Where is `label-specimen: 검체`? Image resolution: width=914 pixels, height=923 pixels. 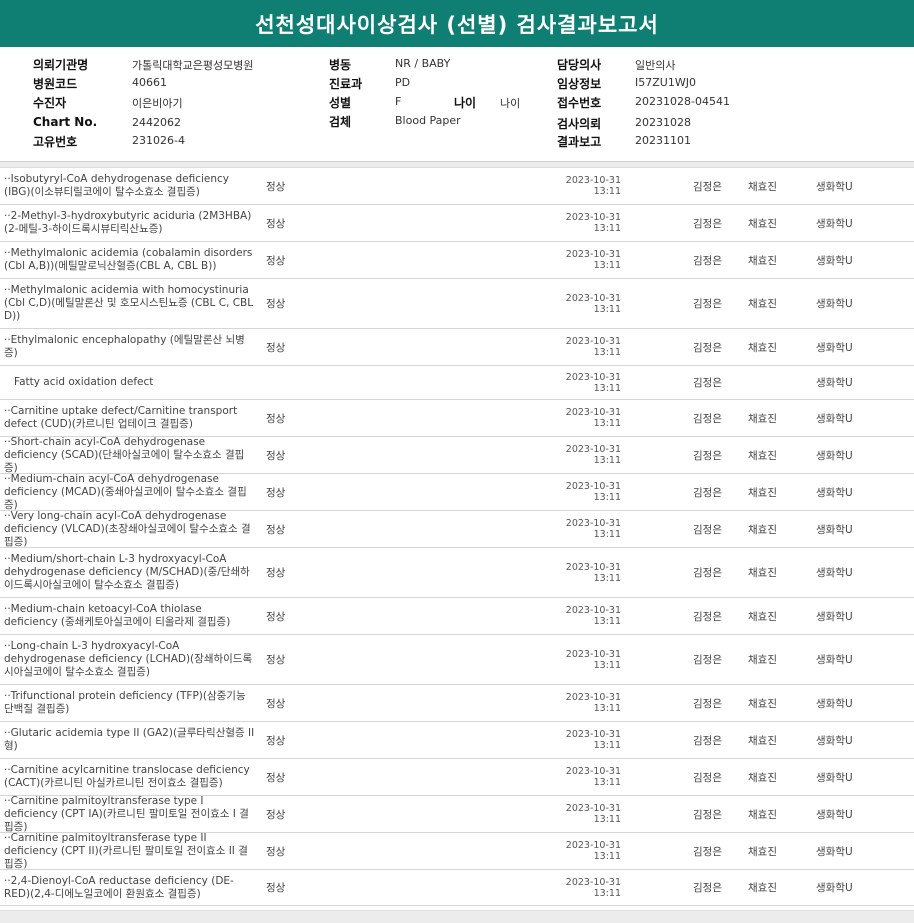 label-specimen: 검체 is located at coordinates (340, 122).